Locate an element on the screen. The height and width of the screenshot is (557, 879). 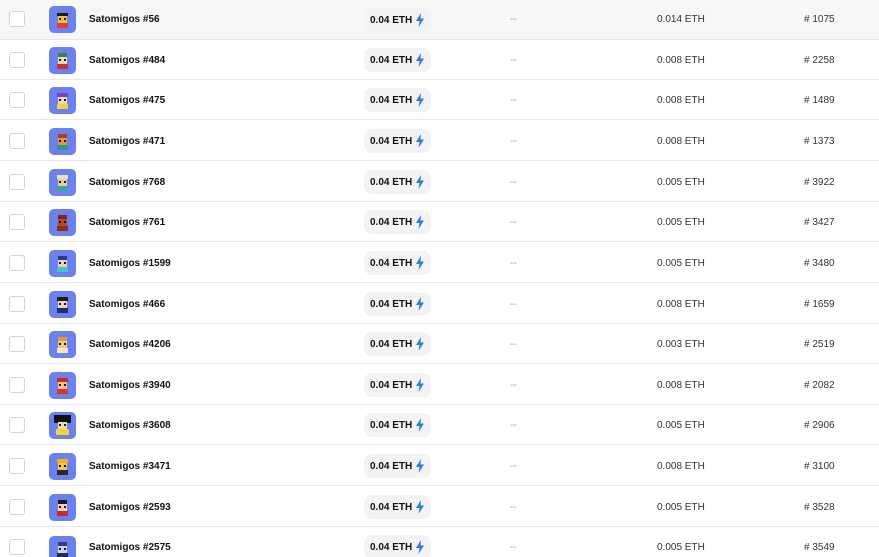
nft-name: Satomigos #768 is located at coordinates (127, 182).